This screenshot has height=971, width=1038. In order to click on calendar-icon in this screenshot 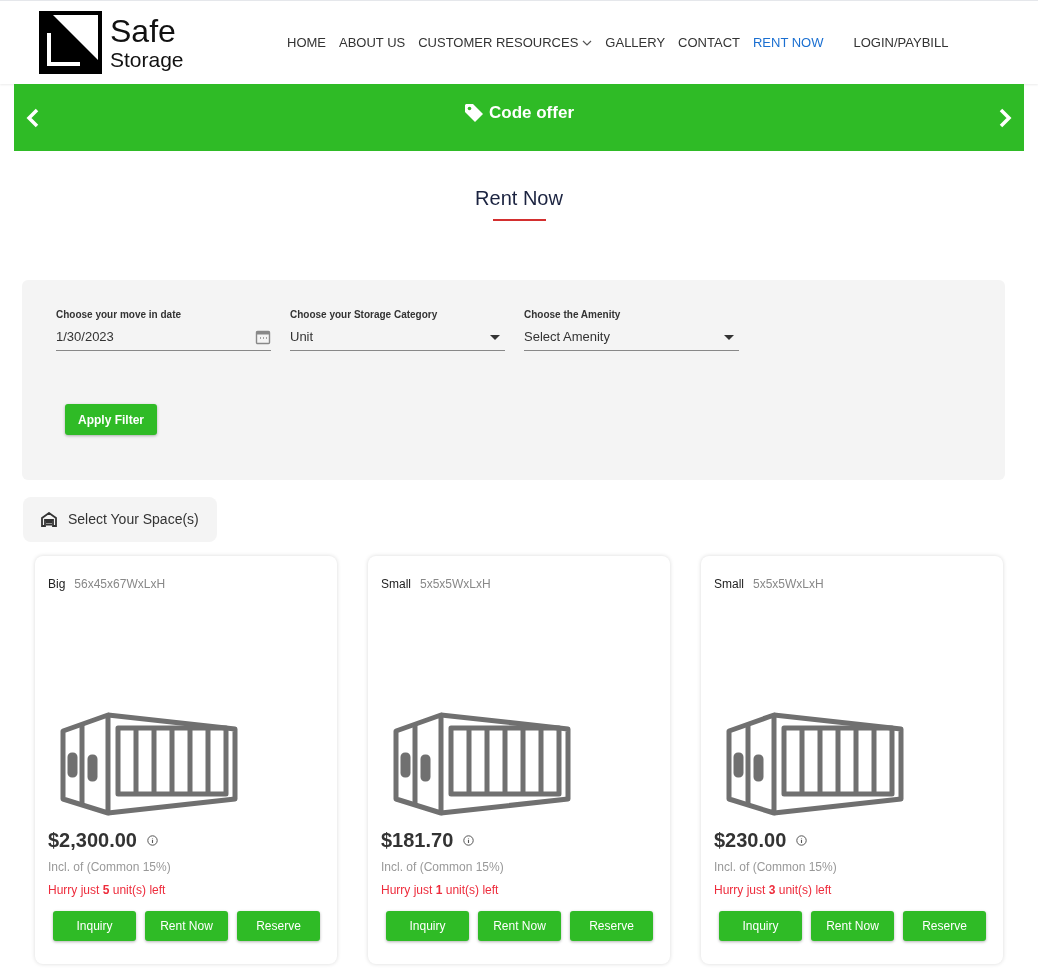, I will do `click(263, 337)`.